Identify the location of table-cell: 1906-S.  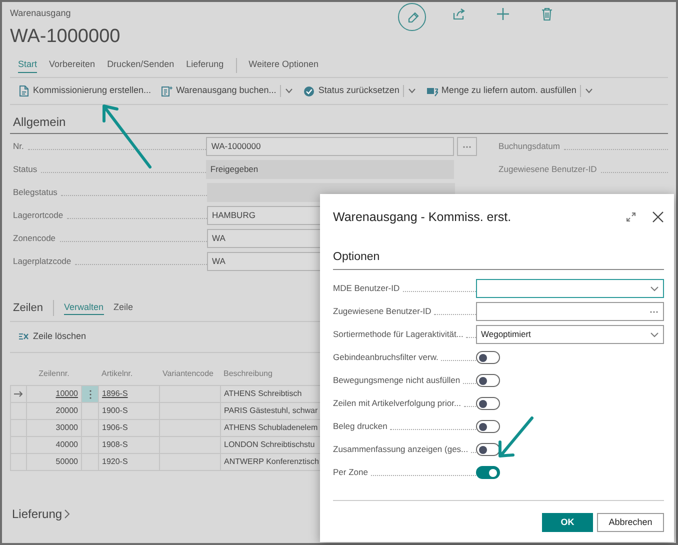
(129, 428).